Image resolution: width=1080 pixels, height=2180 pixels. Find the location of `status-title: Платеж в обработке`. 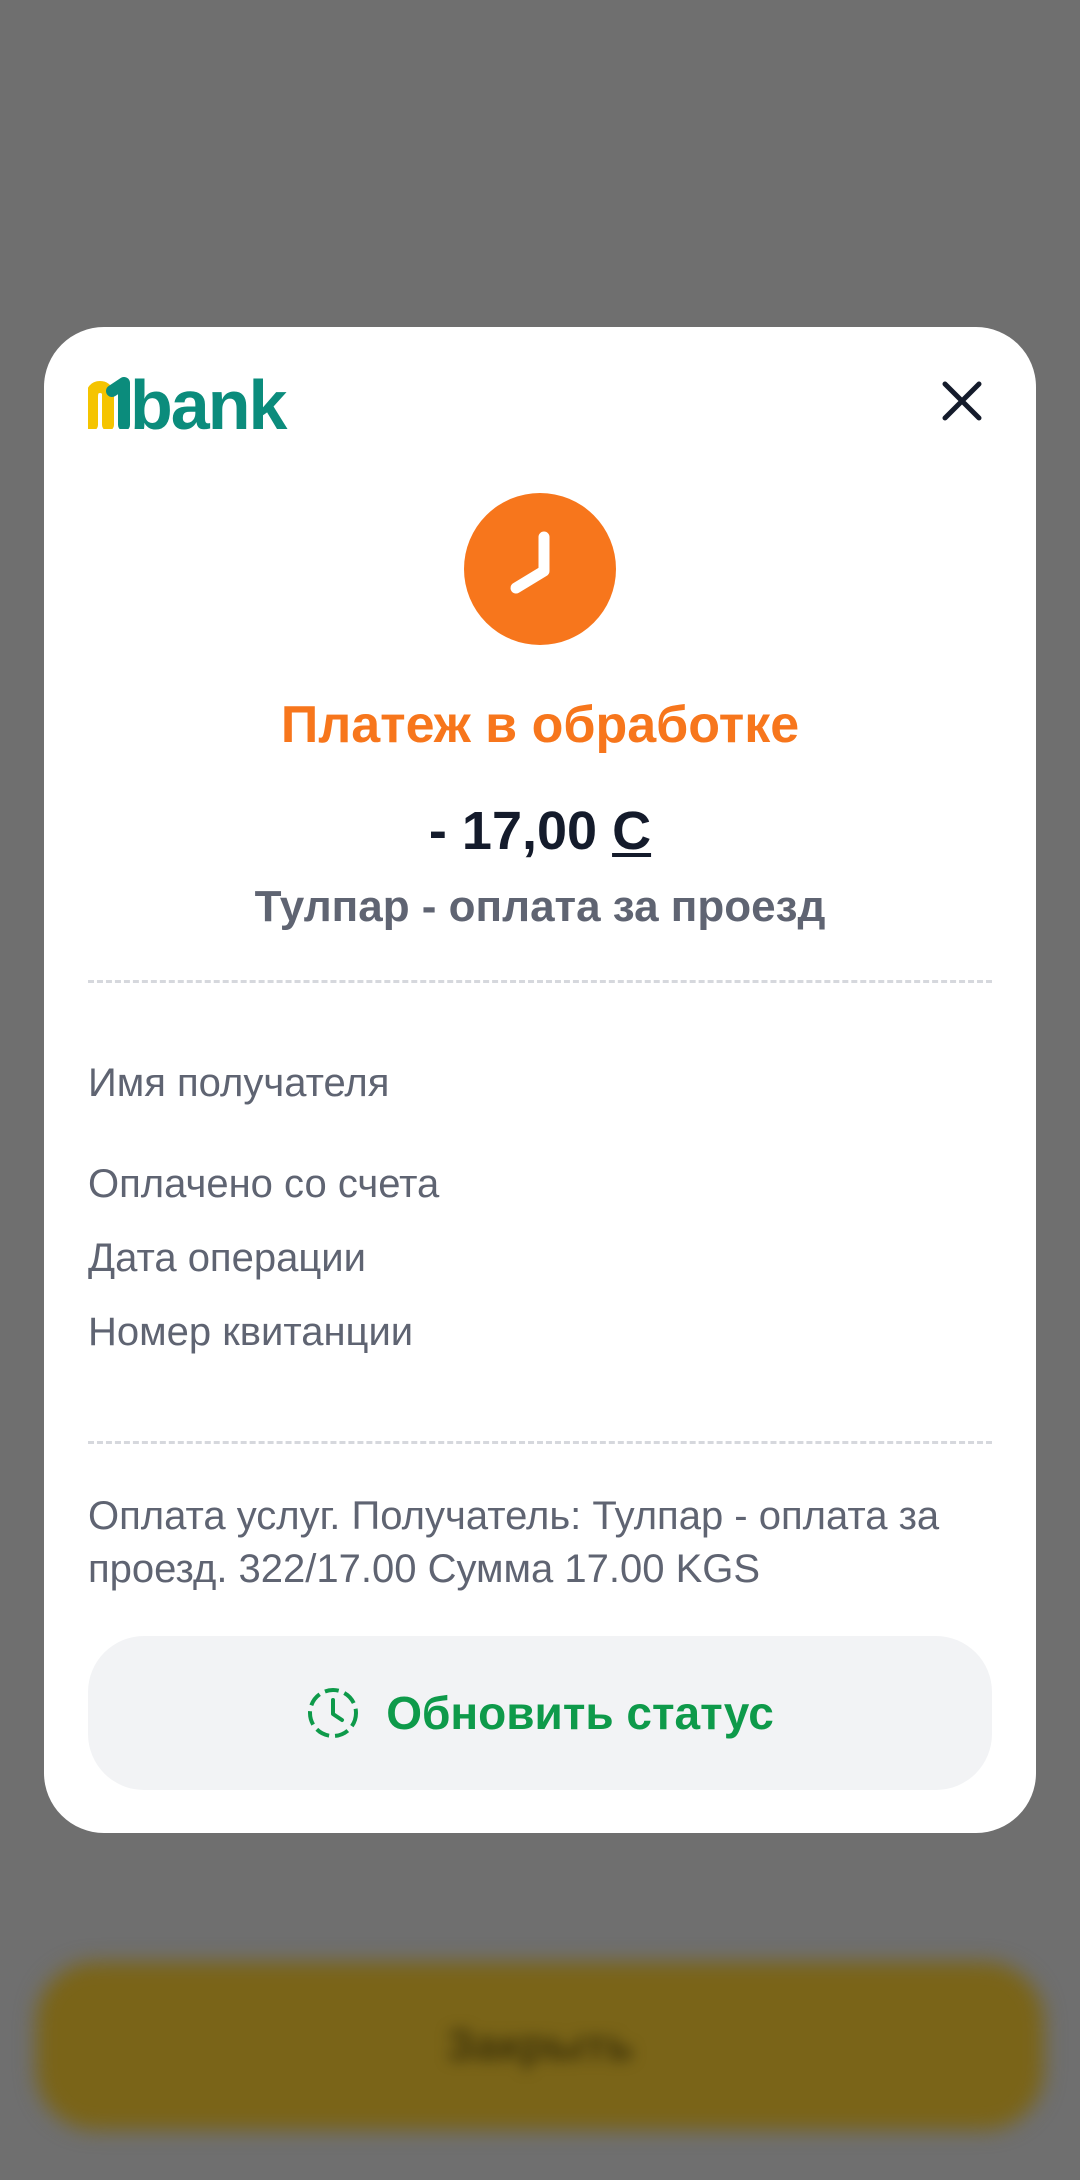

status-title: Платеж в обработке is located at coordinates (540, 725).